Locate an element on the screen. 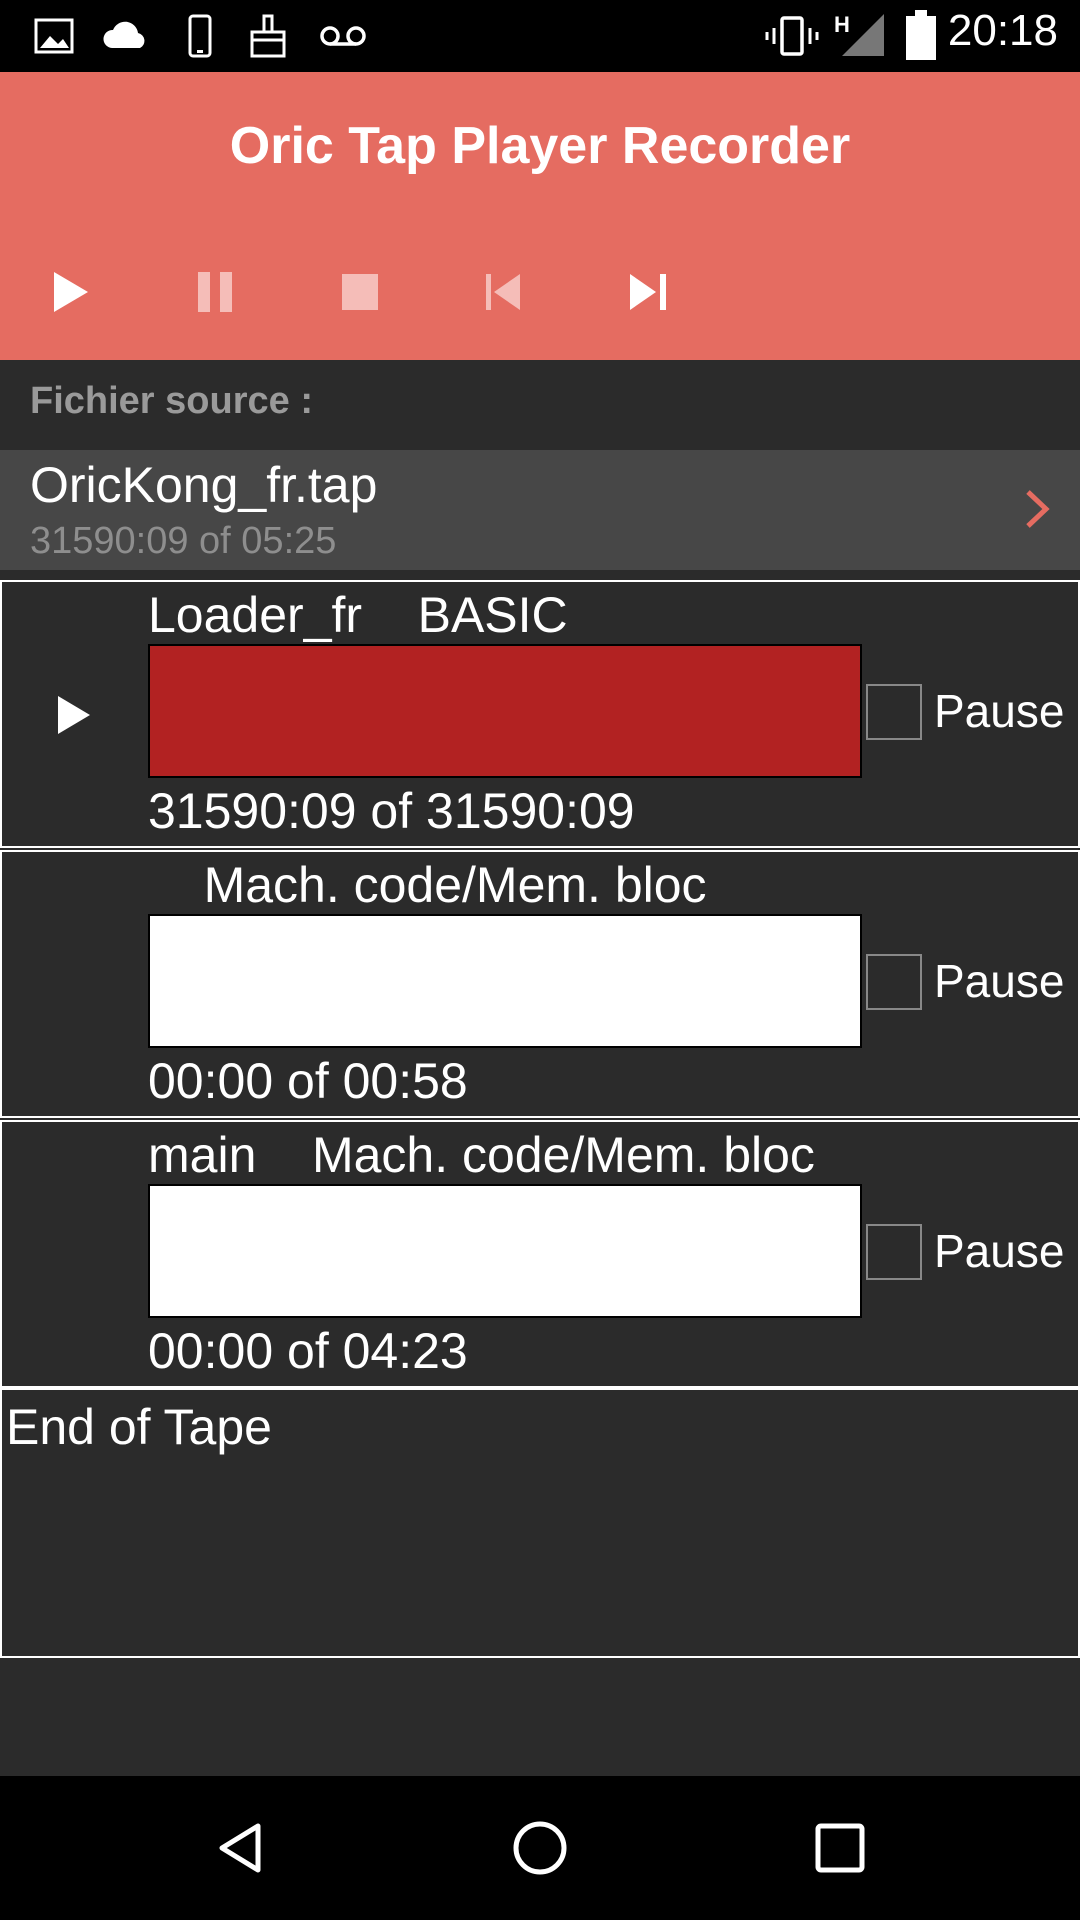  stop-button is located at coordinates (360, 292).